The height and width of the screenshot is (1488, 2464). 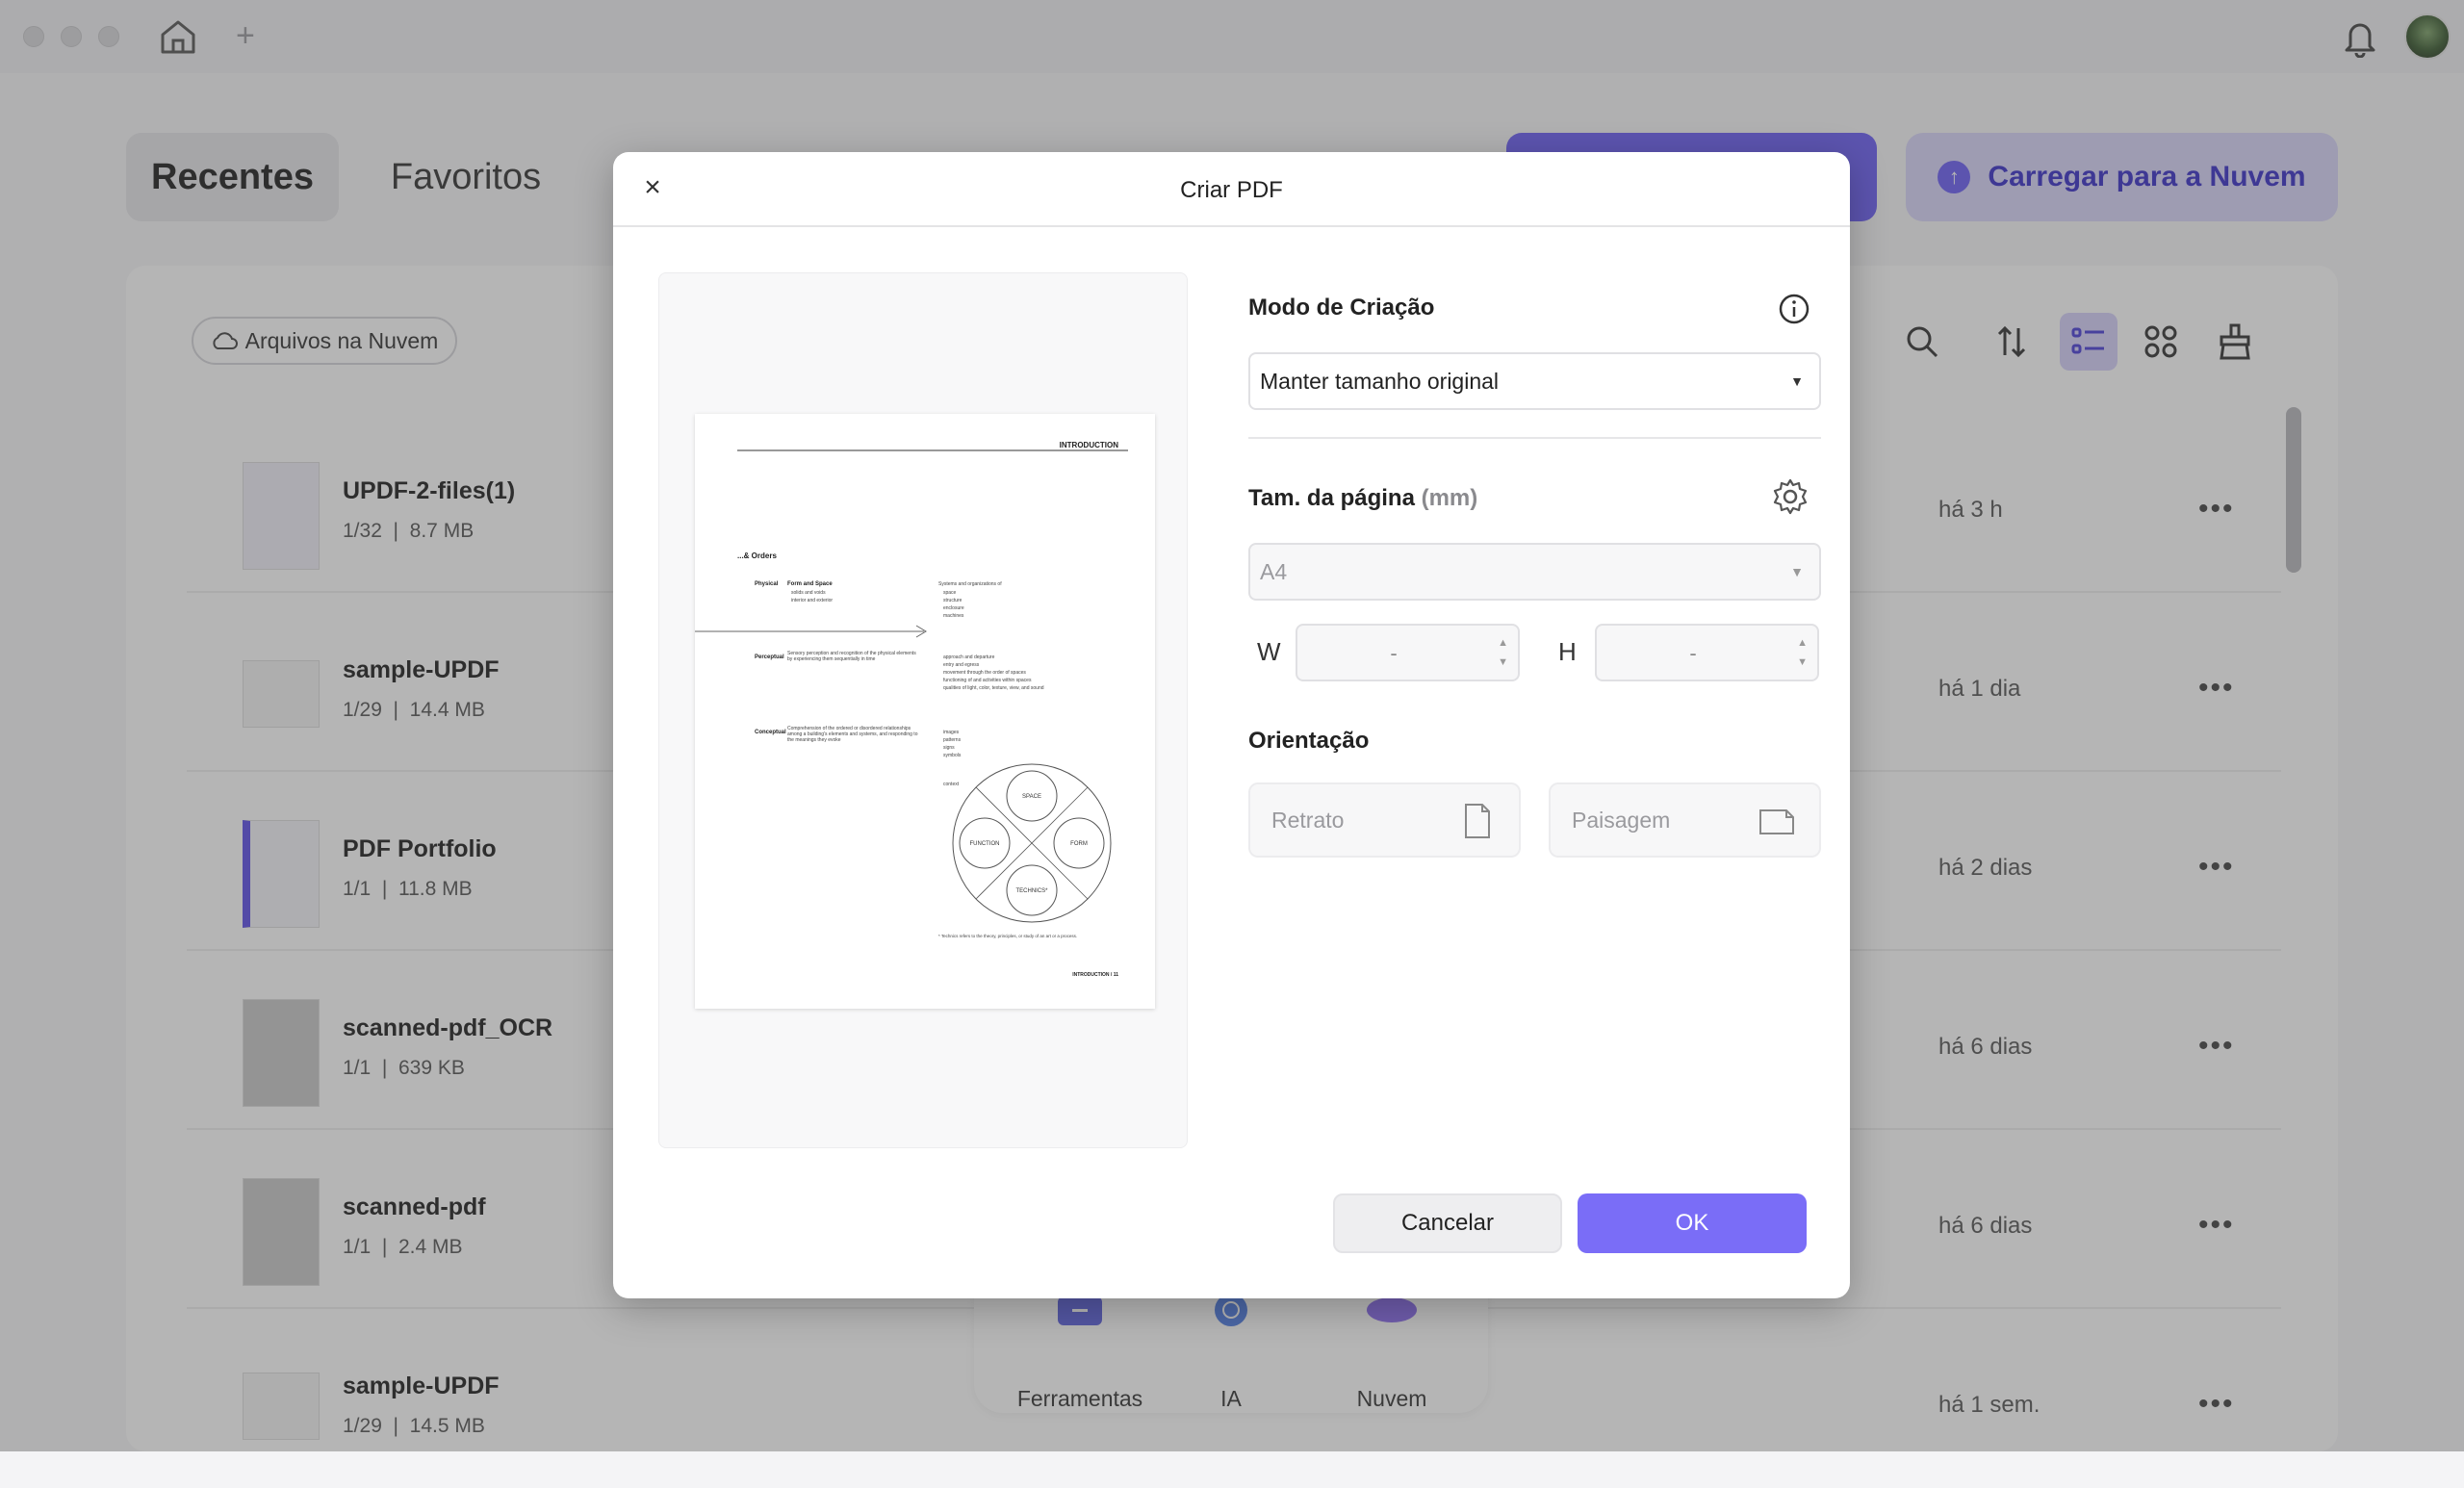 What do you see at coordinates (985, 844) in the screenshot?
I see `diagram-label: FUNCTION` at bounding box center [985, 844].